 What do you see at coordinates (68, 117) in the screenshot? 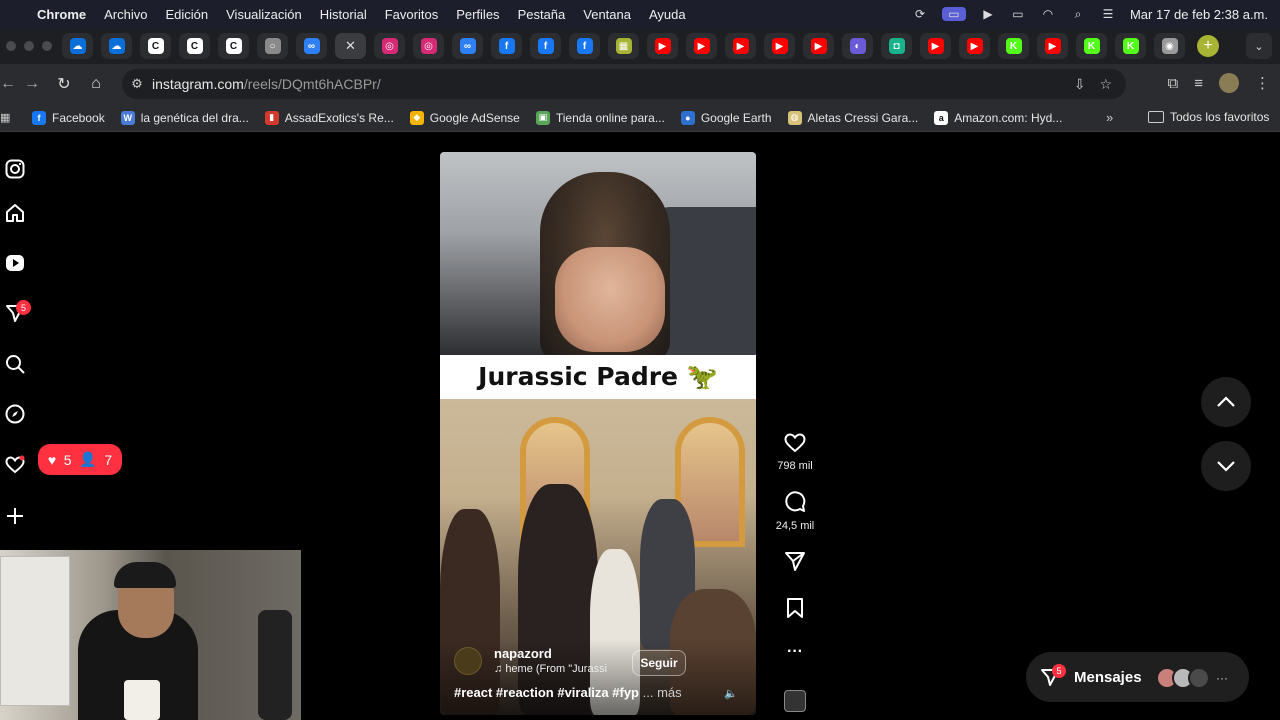
I see `bookmark-item: f Facebook` at bounding box center [68, 117].